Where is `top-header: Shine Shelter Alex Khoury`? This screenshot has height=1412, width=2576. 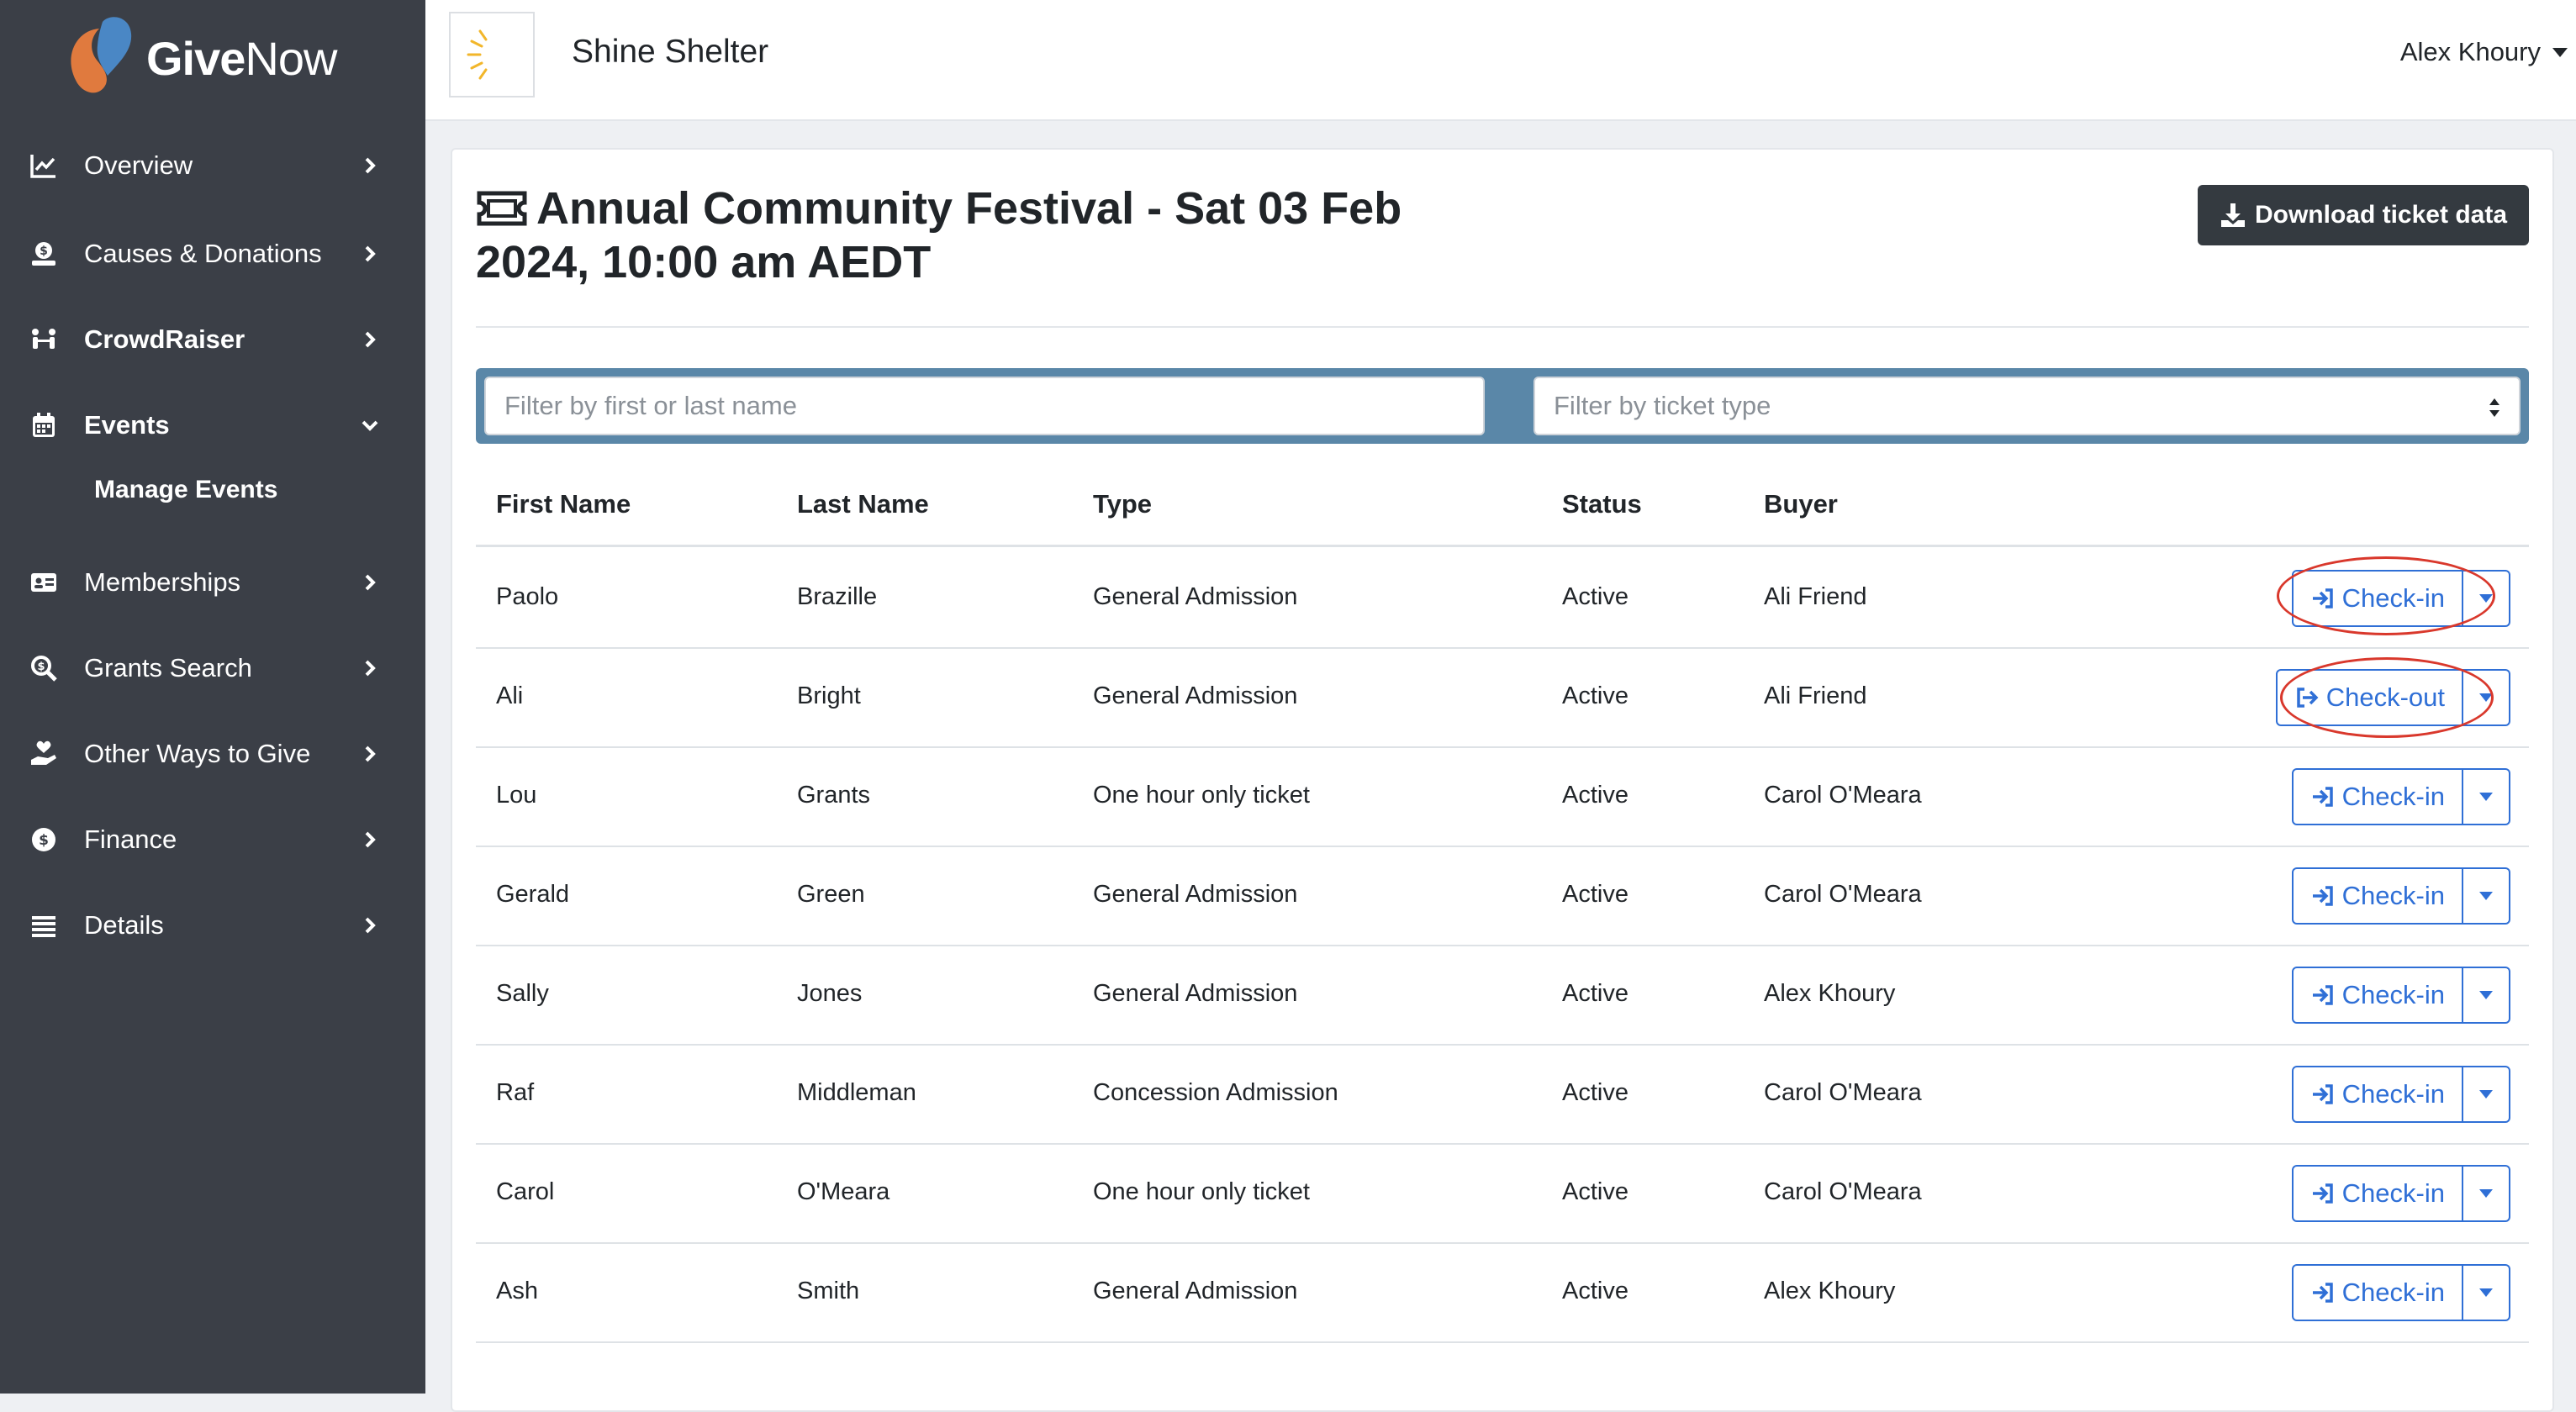 top-header: Shine Shelter Alex Khoury is located at coordinates (1501, 60).